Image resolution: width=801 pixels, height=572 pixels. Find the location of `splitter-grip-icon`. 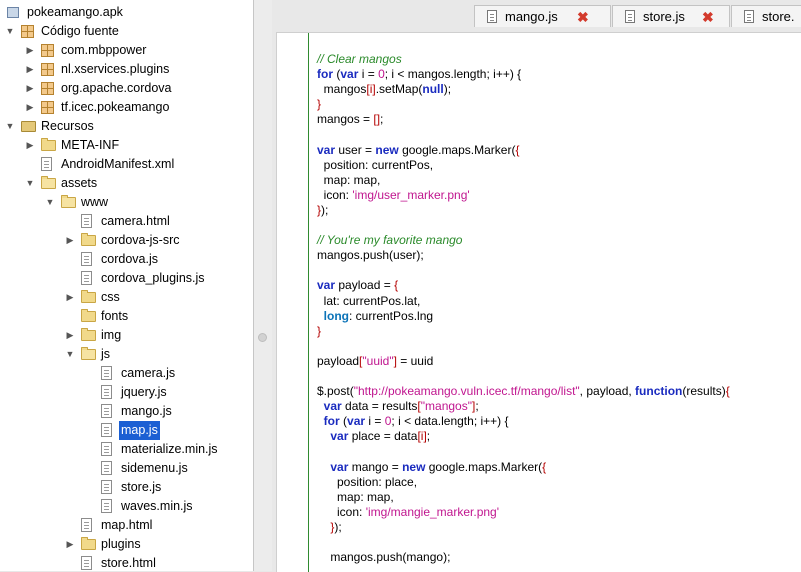

splitter-grip-icon is located at coordinates (262, 337).